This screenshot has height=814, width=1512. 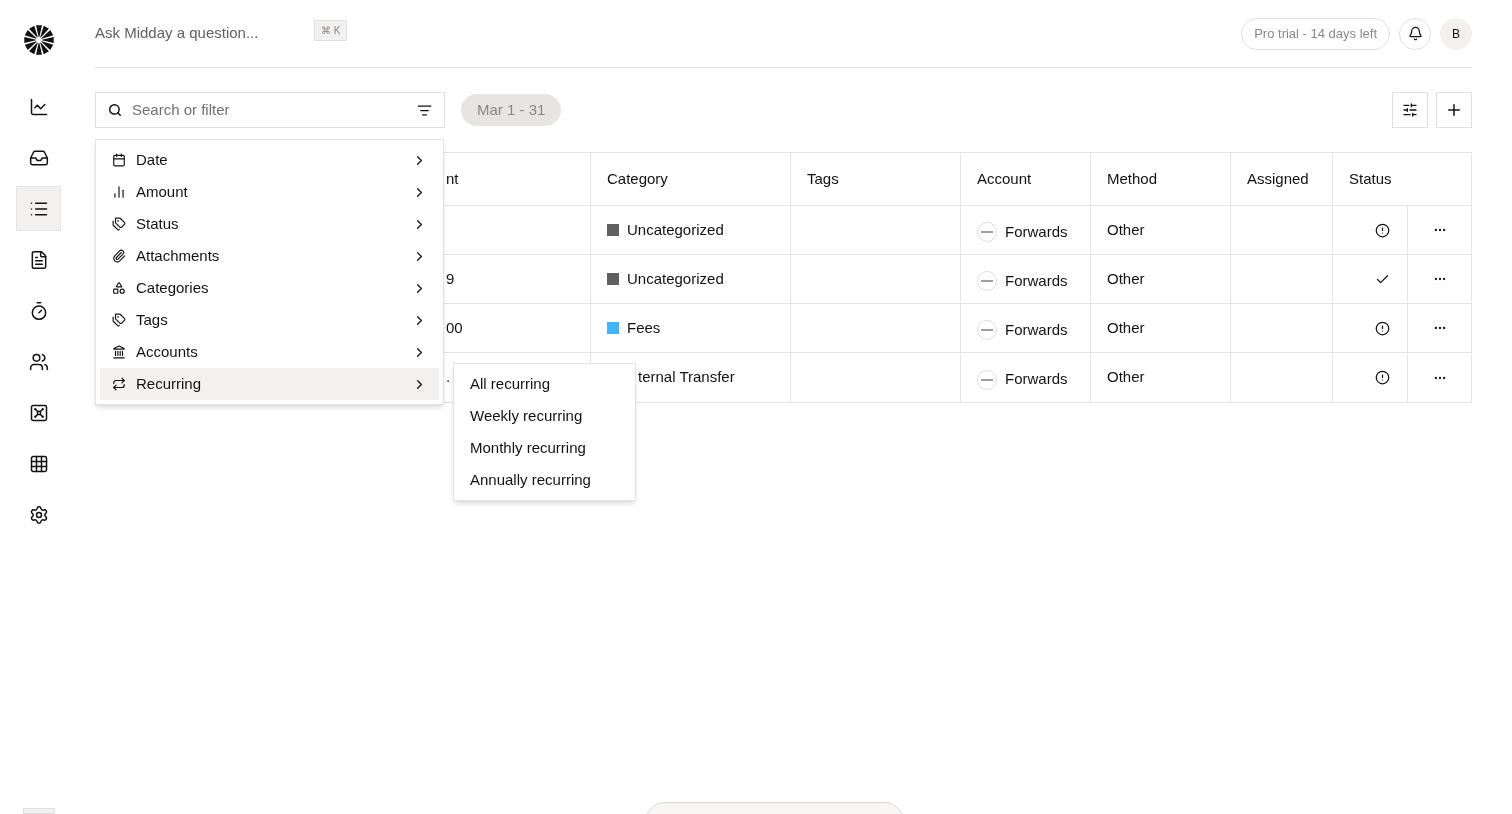 I want to click on search-field: Search or filter, so click(x=270, y=110).